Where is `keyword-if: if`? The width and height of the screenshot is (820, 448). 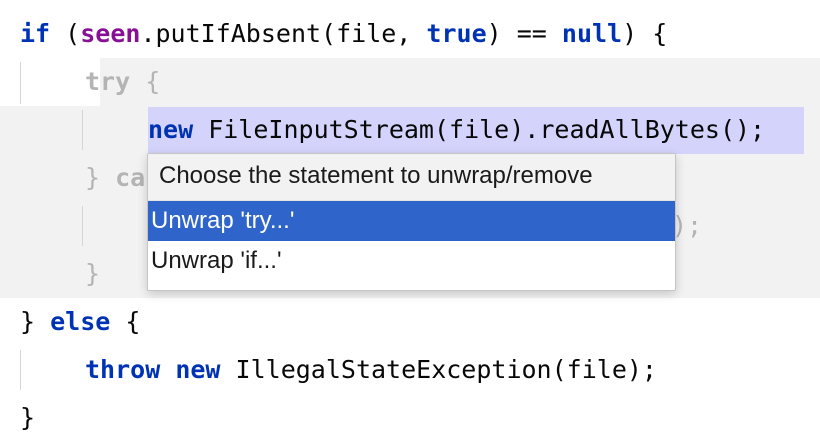 keyword-if: if is located at coordinates (35, 33).